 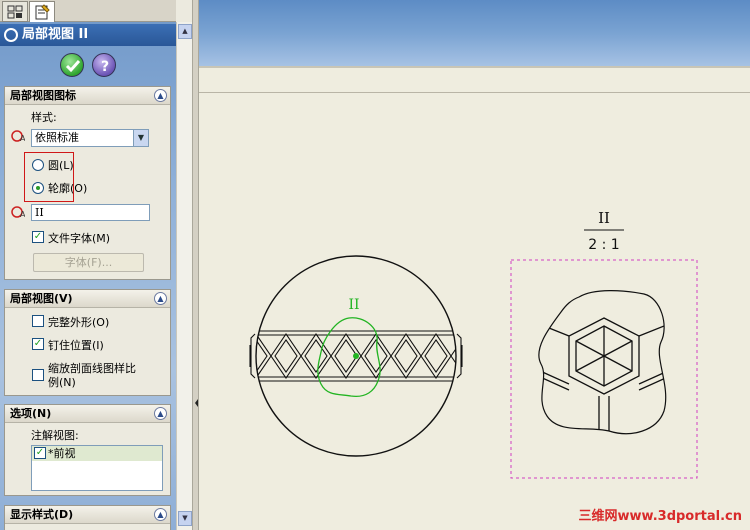 What do you see at coordinates (61, 165) in the screenshot?
I see `circle-radio-label: 圆(L)` at bounding box center [61, 165].